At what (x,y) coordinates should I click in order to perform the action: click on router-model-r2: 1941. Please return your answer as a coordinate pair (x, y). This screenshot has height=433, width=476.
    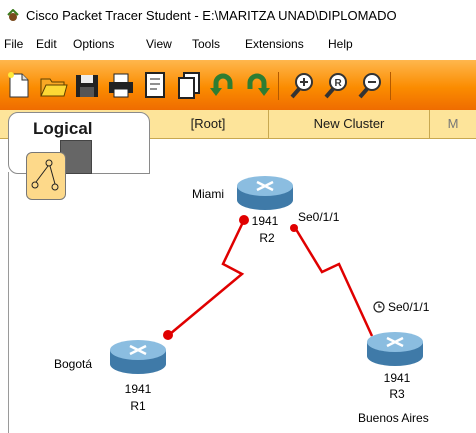
    Looking at the image, I should click on (265, 221).